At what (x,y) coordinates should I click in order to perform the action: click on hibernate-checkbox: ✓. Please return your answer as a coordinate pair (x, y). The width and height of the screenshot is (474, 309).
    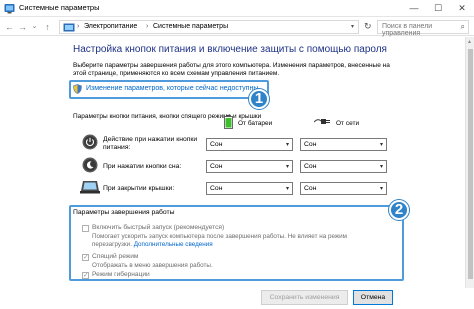
    Looking at the image, I should click on (85, 275).